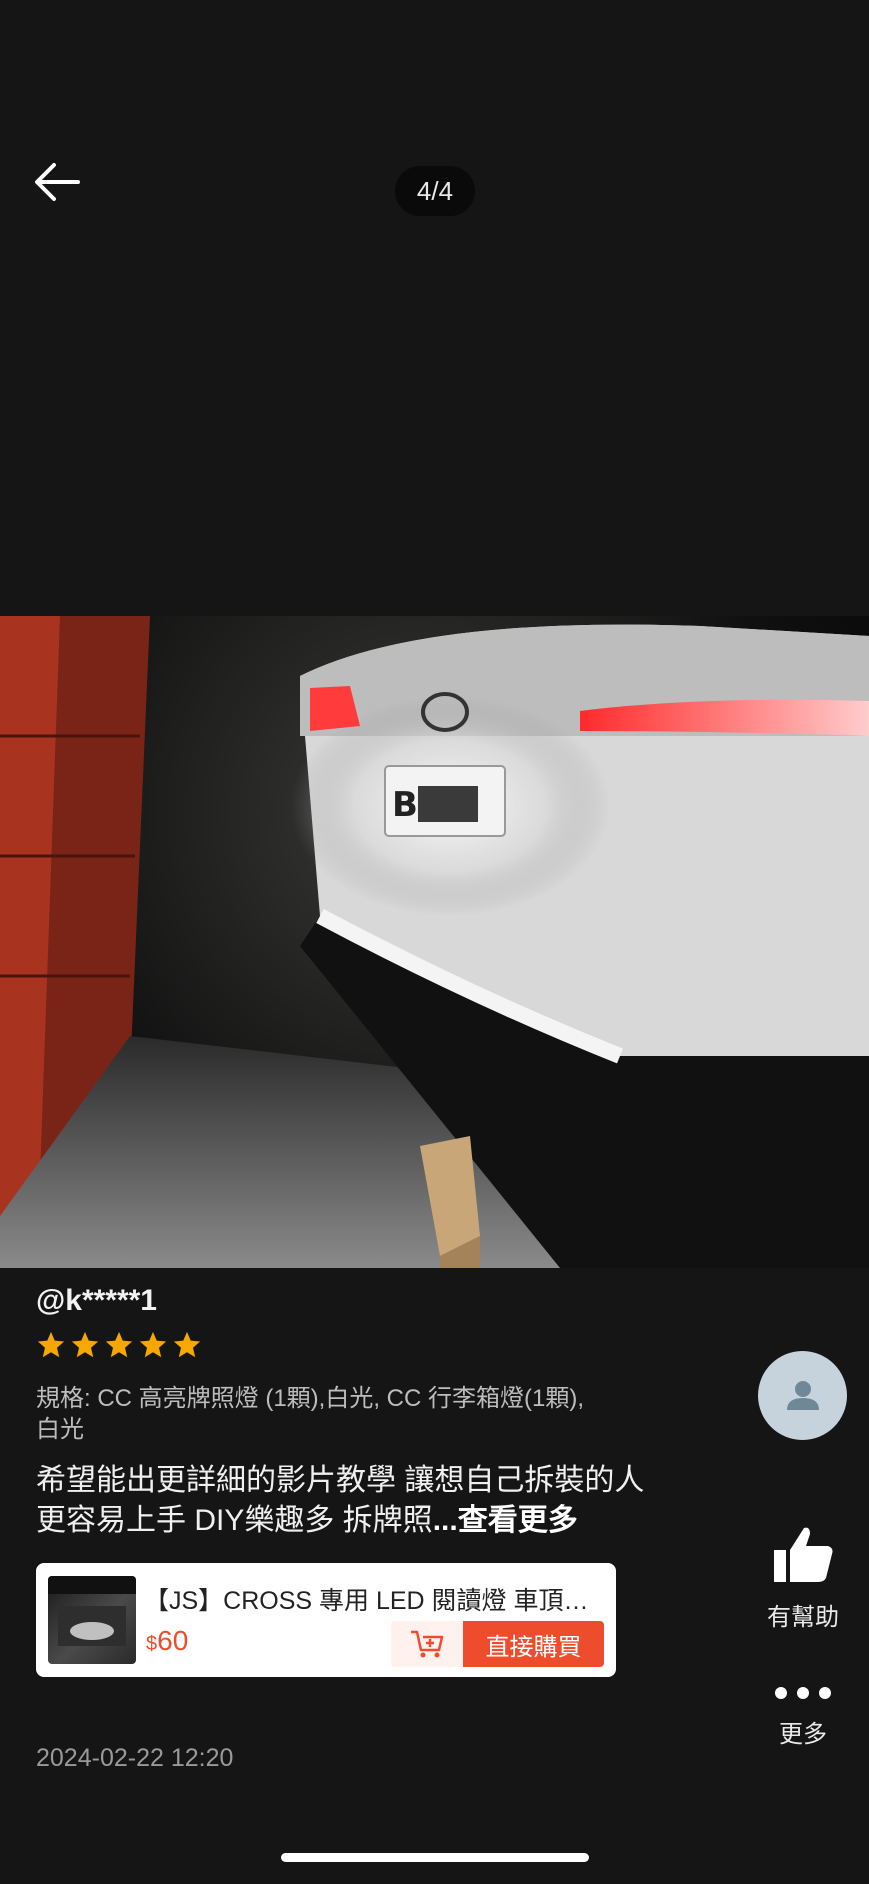 This screenshot has width=869, height=1884. I want to click on product-thumbnail, so click(92, 1620).